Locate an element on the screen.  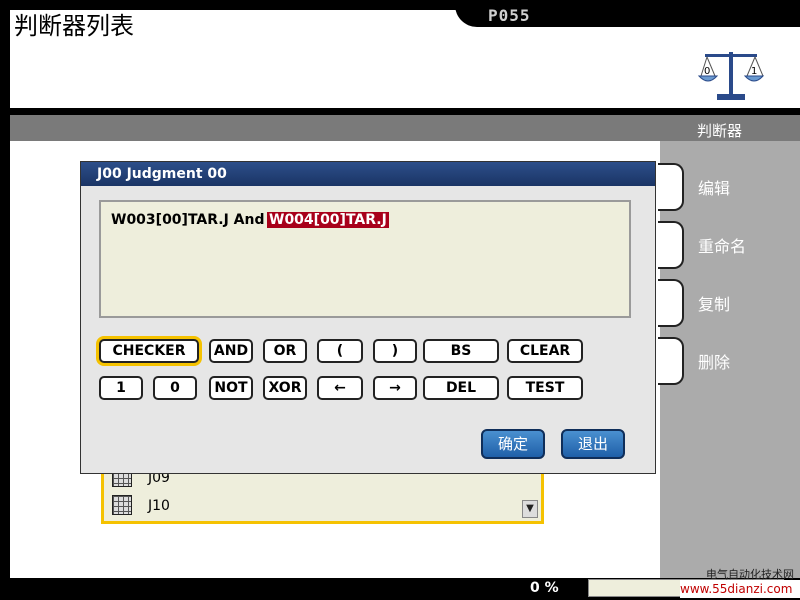
svg-text: 1 is located at coordinates (754, 71).